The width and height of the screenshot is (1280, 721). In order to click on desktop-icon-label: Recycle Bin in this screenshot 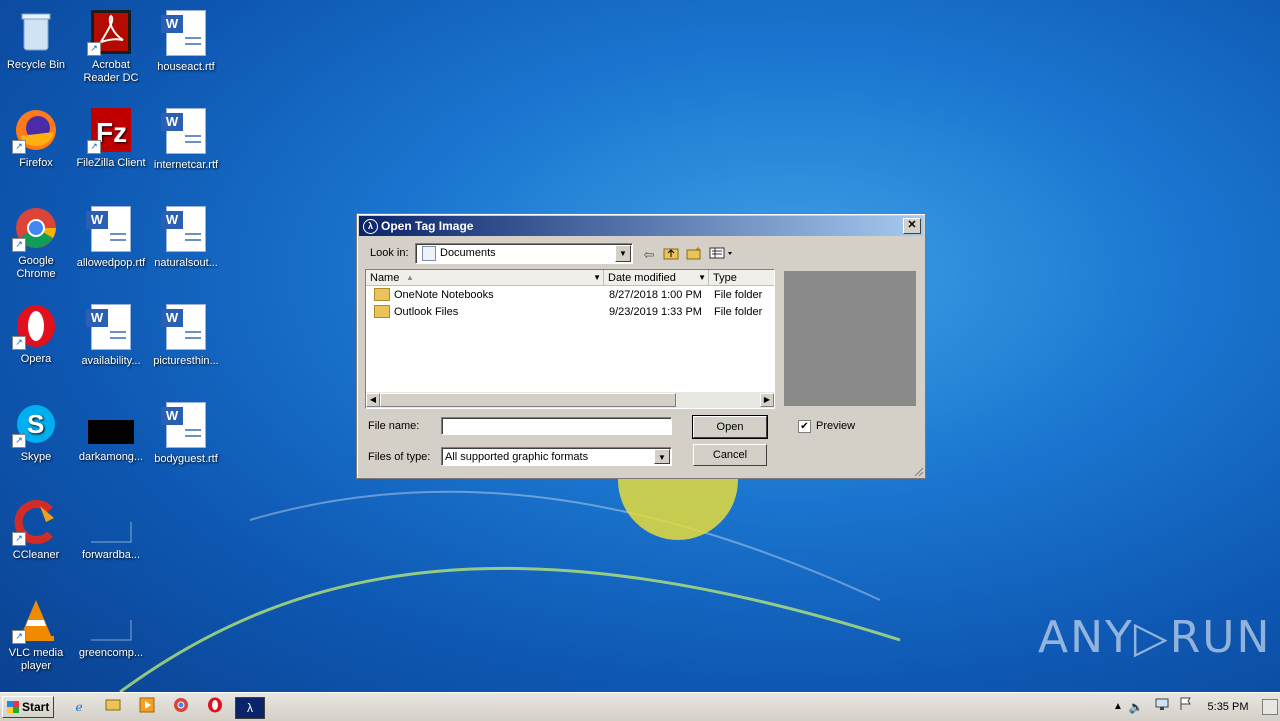, I will do `click(36, 65)`.